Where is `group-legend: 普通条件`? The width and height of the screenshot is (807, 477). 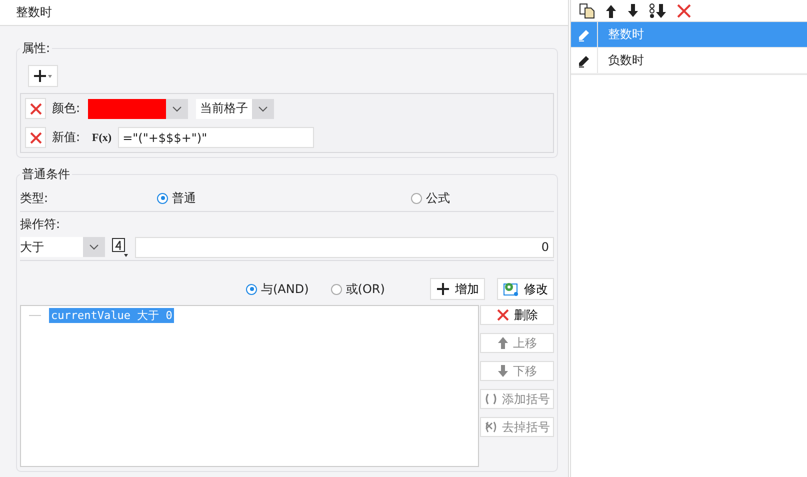 group-legend: 普通条件 is located at coordinates (46, 174).